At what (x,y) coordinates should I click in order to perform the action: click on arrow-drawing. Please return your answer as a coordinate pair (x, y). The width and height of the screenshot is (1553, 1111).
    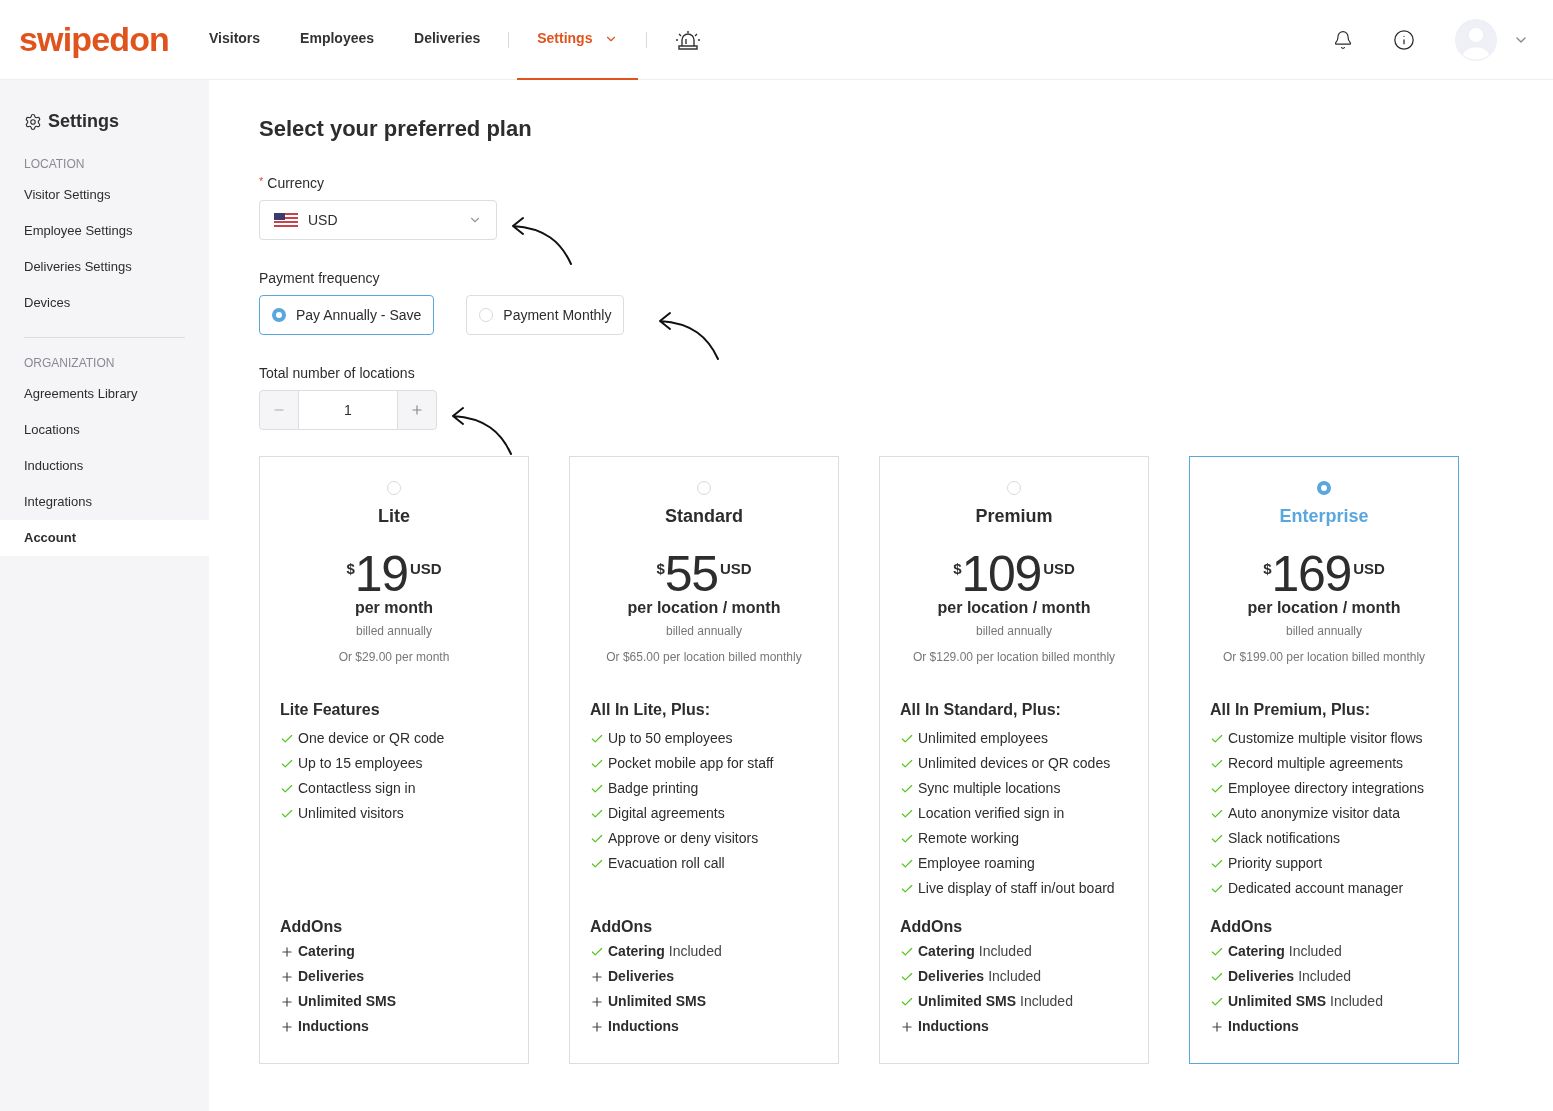
    Looking at the image, I should click on (542, 241).